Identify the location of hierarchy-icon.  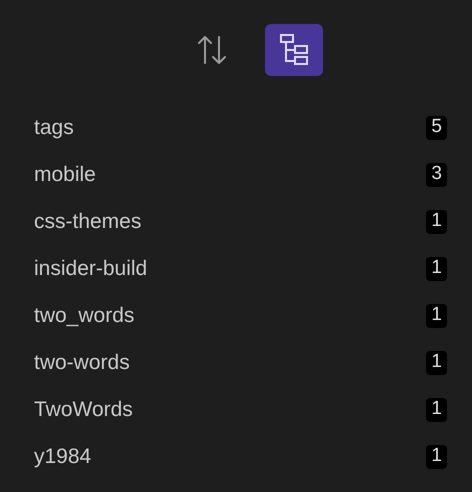
(294, 50).